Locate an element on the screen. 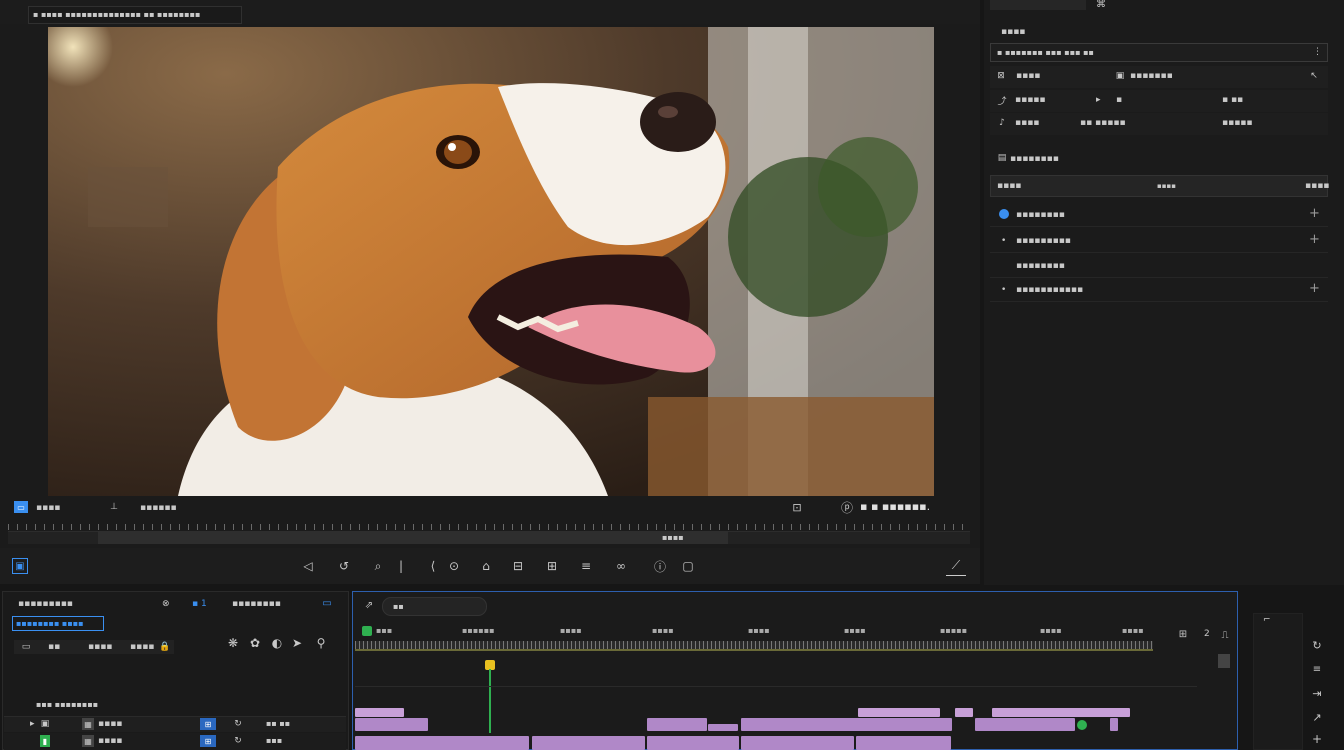 The width and height of the screenshot is (1344, 750). color-icon: ✿ is located at coordinates (255, 643).